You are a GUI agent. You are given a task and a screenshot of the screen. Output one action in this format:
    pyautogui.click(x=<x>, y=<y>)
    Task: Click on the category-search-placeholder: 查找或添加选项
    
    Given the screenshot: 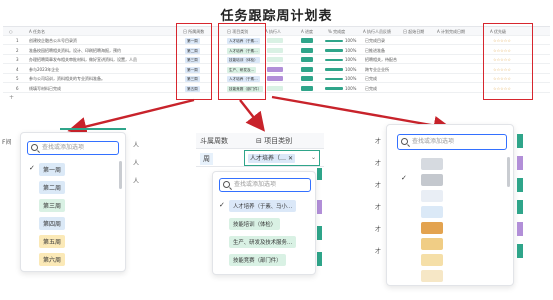 What is the action you would take?
    pyautogui.click(x=255, y=184)
    